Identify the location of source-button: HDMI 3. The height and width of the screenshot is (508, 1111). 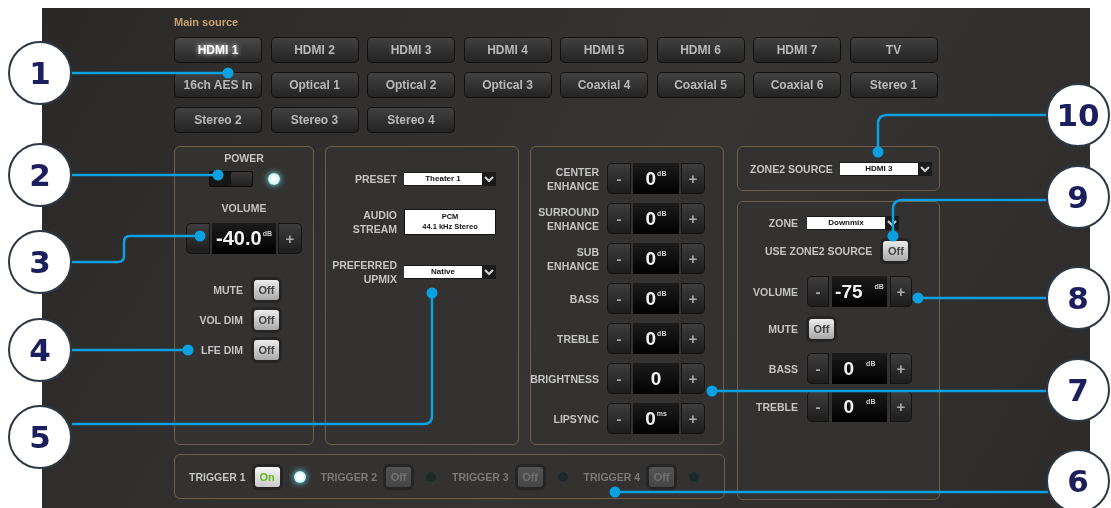
(411, 50).